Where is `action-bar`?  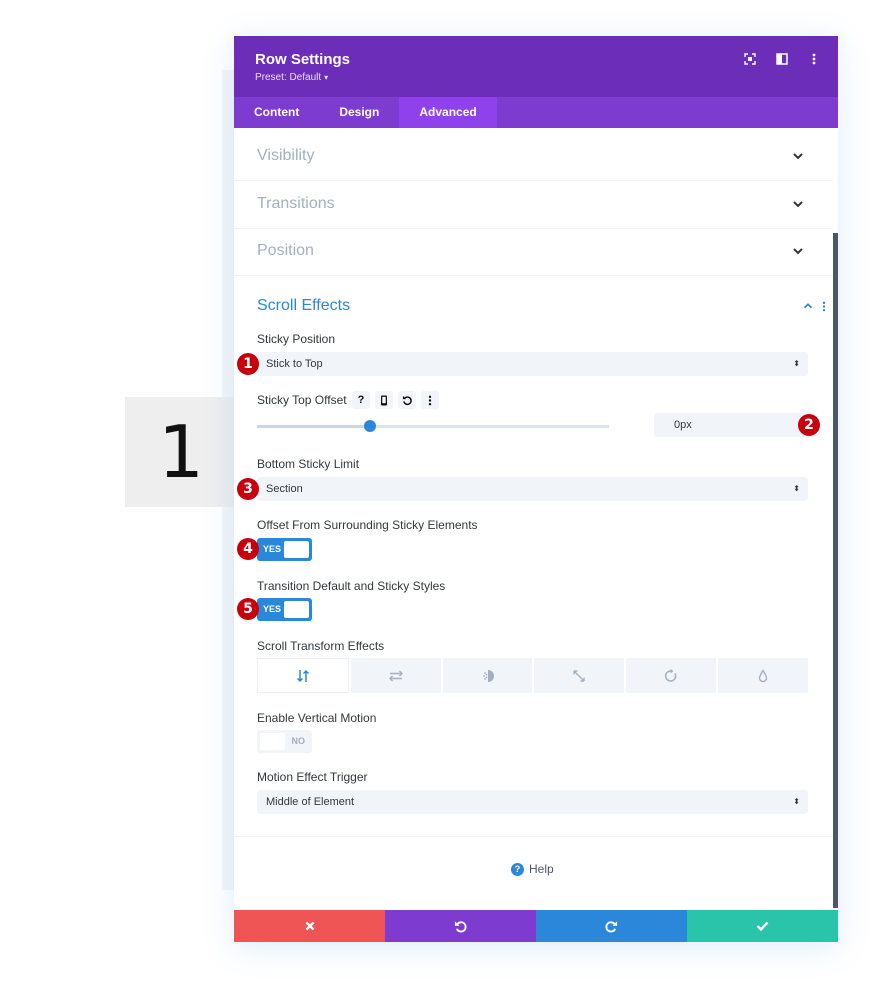 action-bar is located at coordinates (536, 926).